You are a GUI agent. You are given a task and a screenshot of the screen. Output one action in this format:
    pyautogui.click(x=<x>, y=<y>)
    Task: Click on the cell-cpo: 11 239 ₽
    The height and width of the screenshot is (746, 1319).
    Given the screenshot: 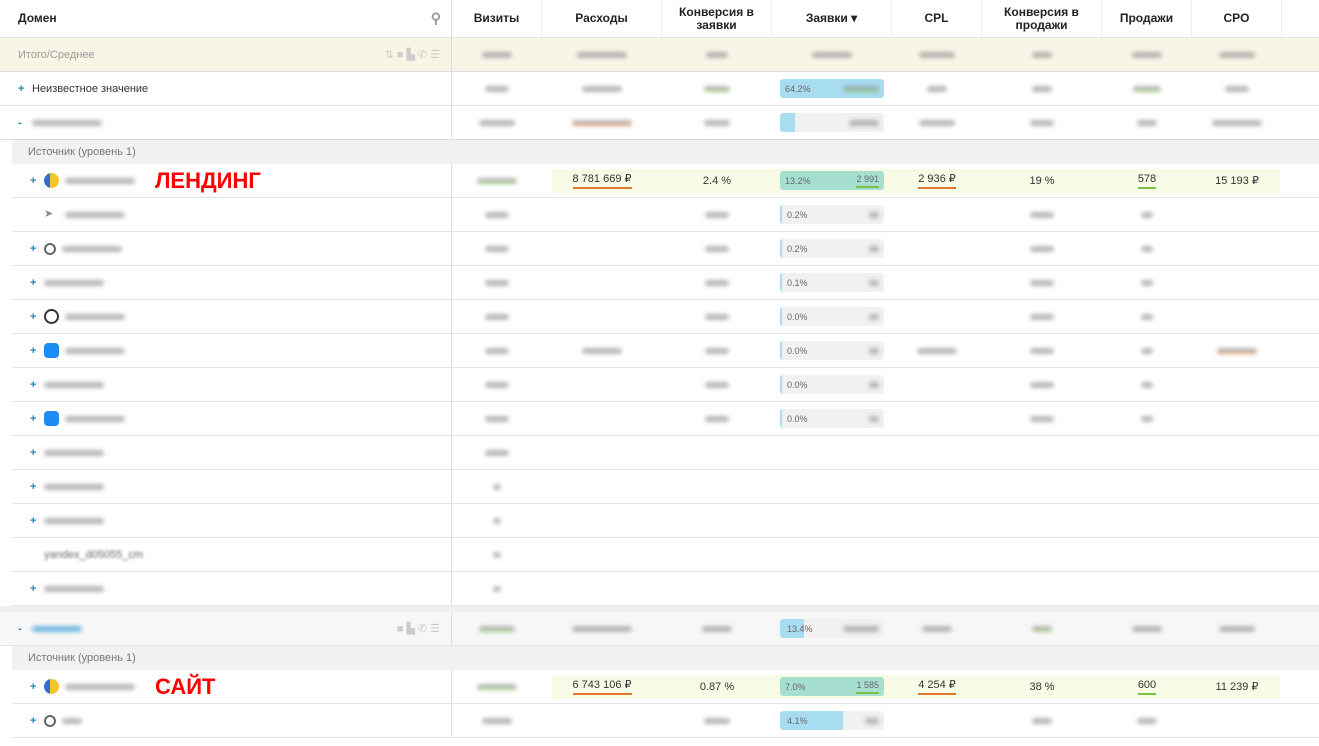 What is the action you would take?
    pyautogui.click(x=1237, y=687)
    